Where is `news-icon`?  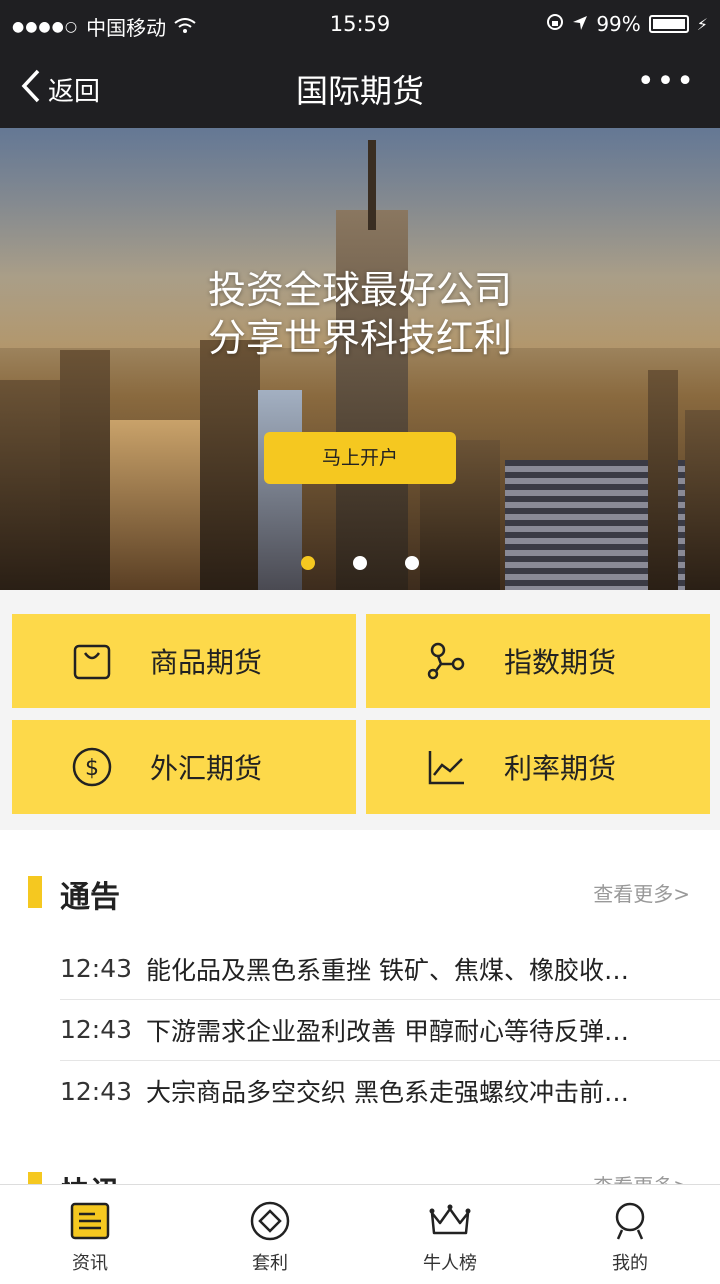
news-icon is located at coordinates (90, 1221).